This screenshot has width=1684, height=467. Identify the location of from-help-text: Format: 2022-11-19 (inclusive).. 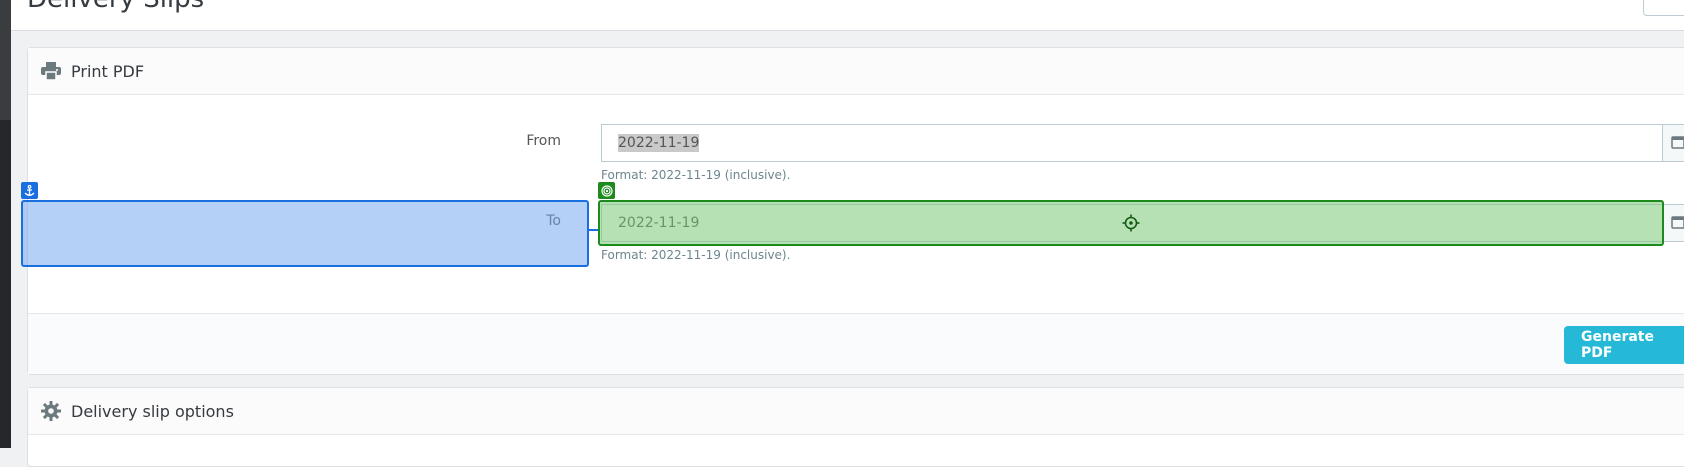
(695, 175).